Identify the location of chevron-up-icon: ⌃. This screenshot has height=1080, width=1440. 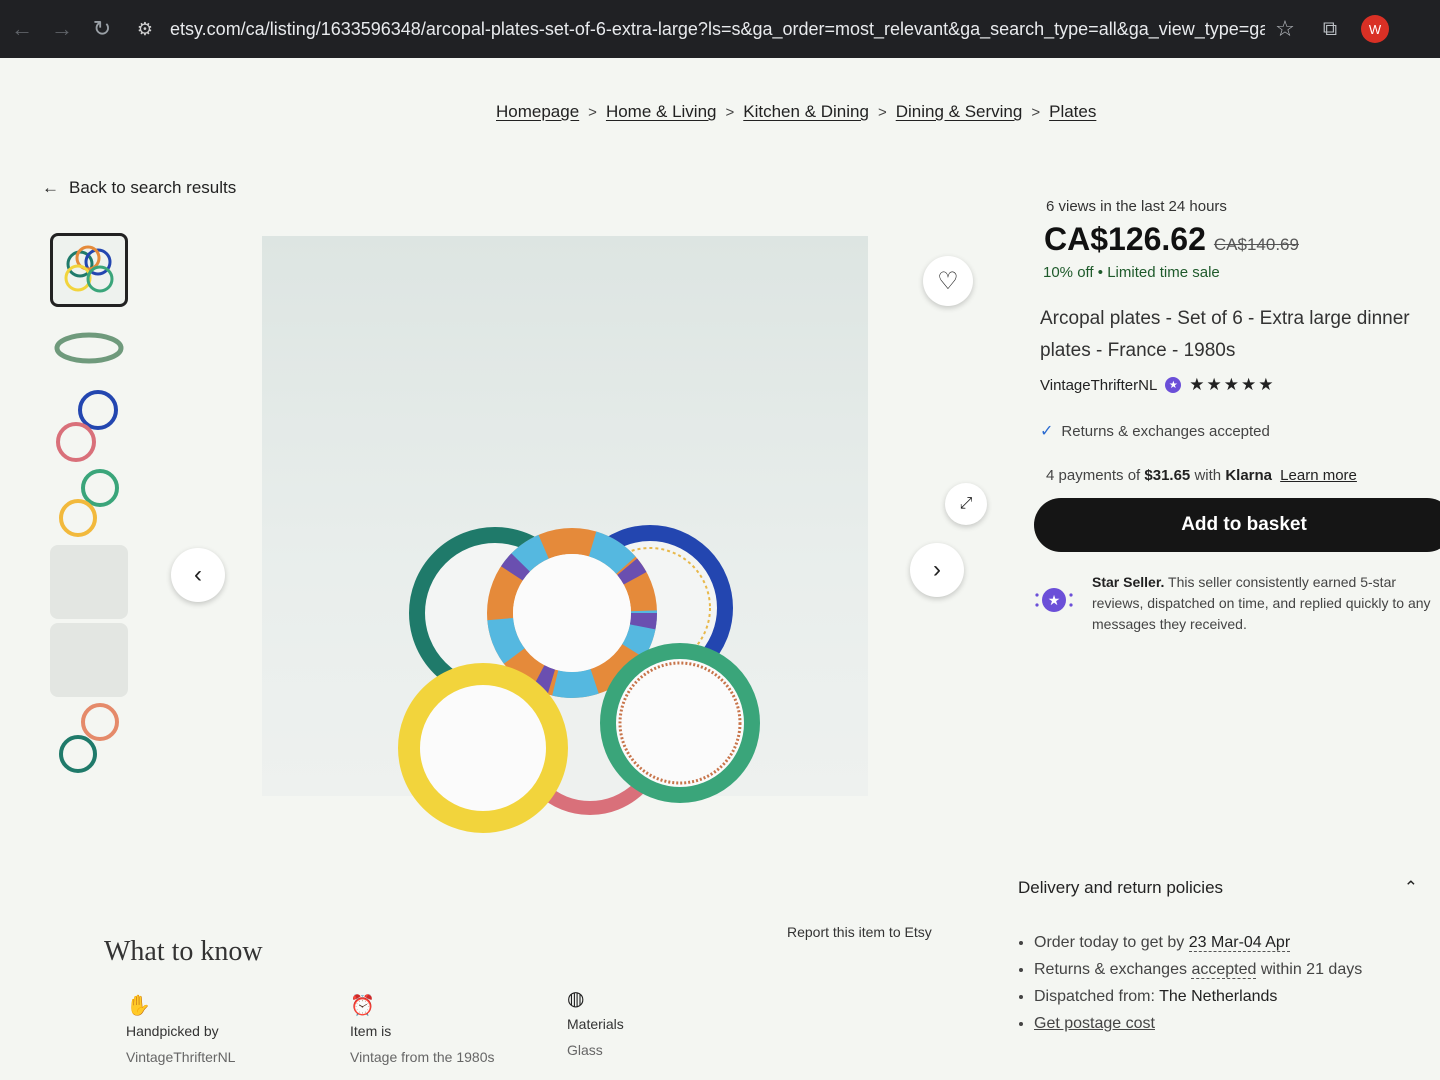
(1410, 887).